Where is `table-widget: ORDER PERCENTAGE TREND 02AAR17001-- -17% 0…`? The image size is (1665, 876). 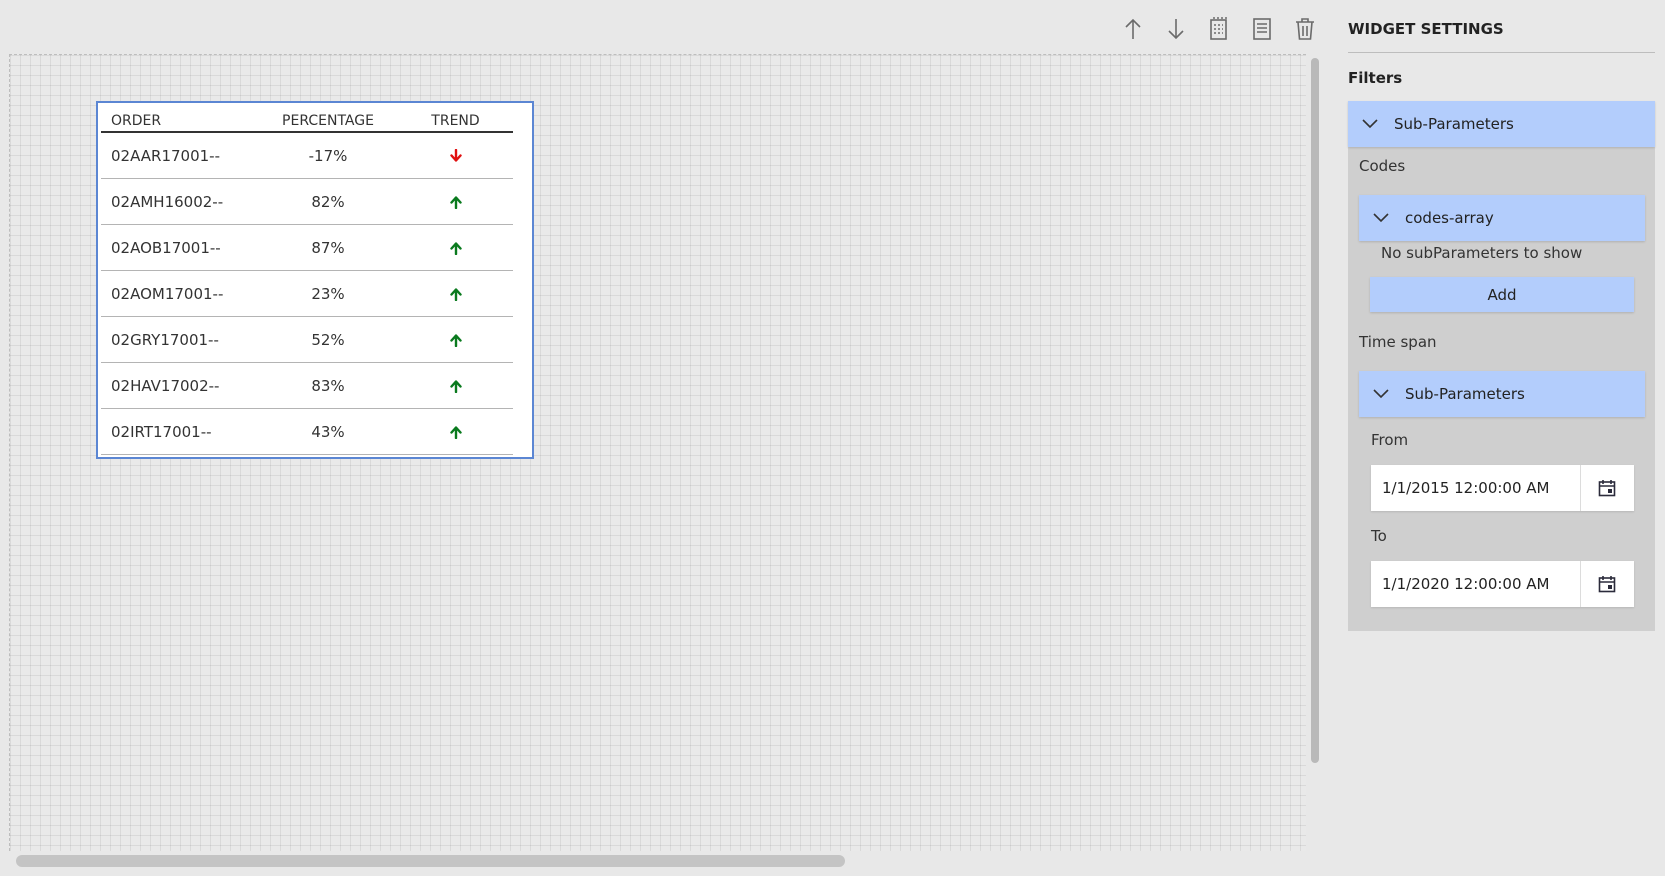
table-widget: ORDER PERCENTAGE TREND 02AAR17001-- -17% 0… is located at coordinates (315, 280).